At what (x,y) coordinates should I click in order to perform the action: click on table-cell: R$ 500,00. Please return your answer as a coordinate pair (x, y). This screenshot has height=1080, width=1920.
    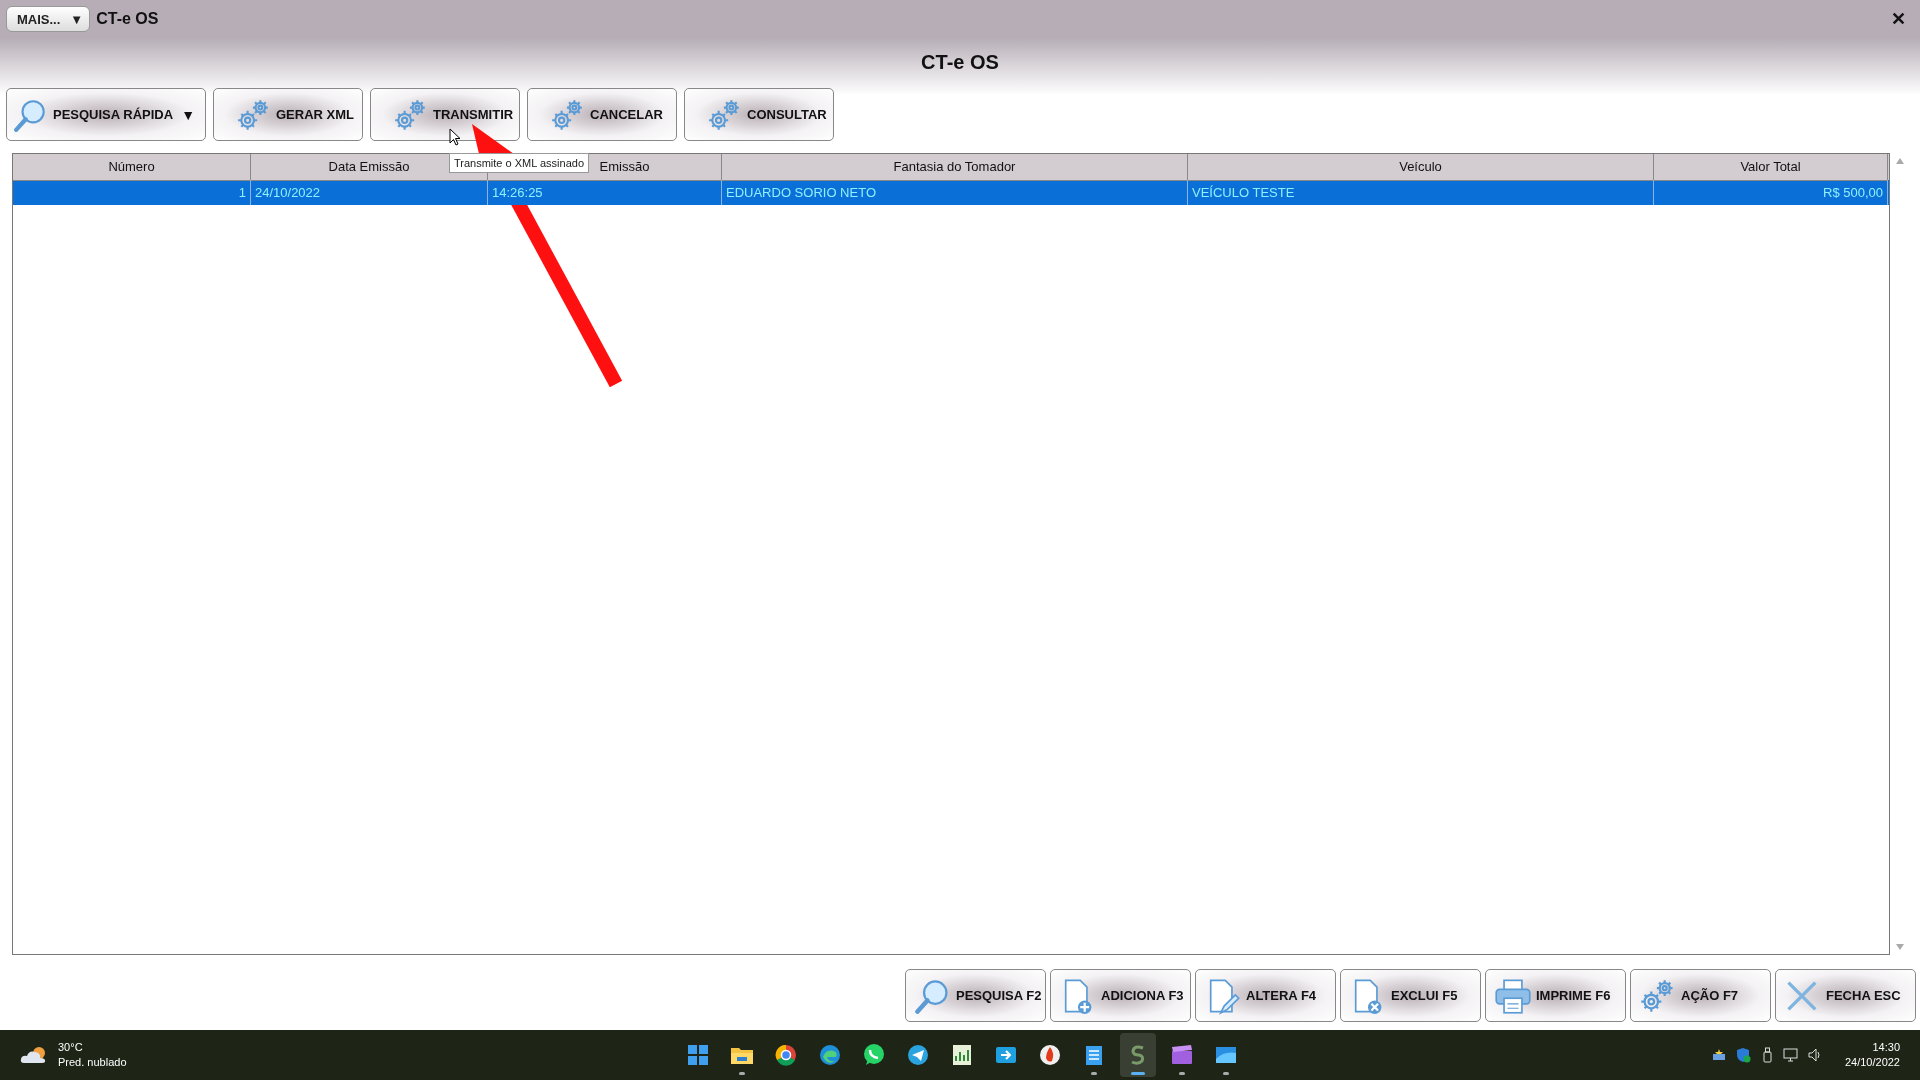
    Looking at the image, I should click on (1771, 192).